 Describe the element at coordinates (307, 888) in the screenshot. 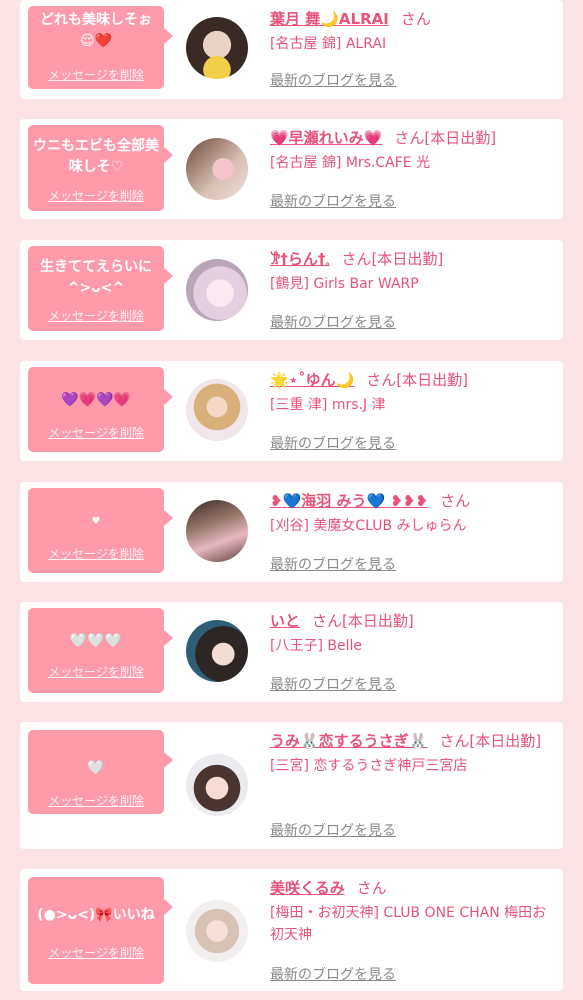

I see `girl-name-link: 美咲くるみ` at that location.